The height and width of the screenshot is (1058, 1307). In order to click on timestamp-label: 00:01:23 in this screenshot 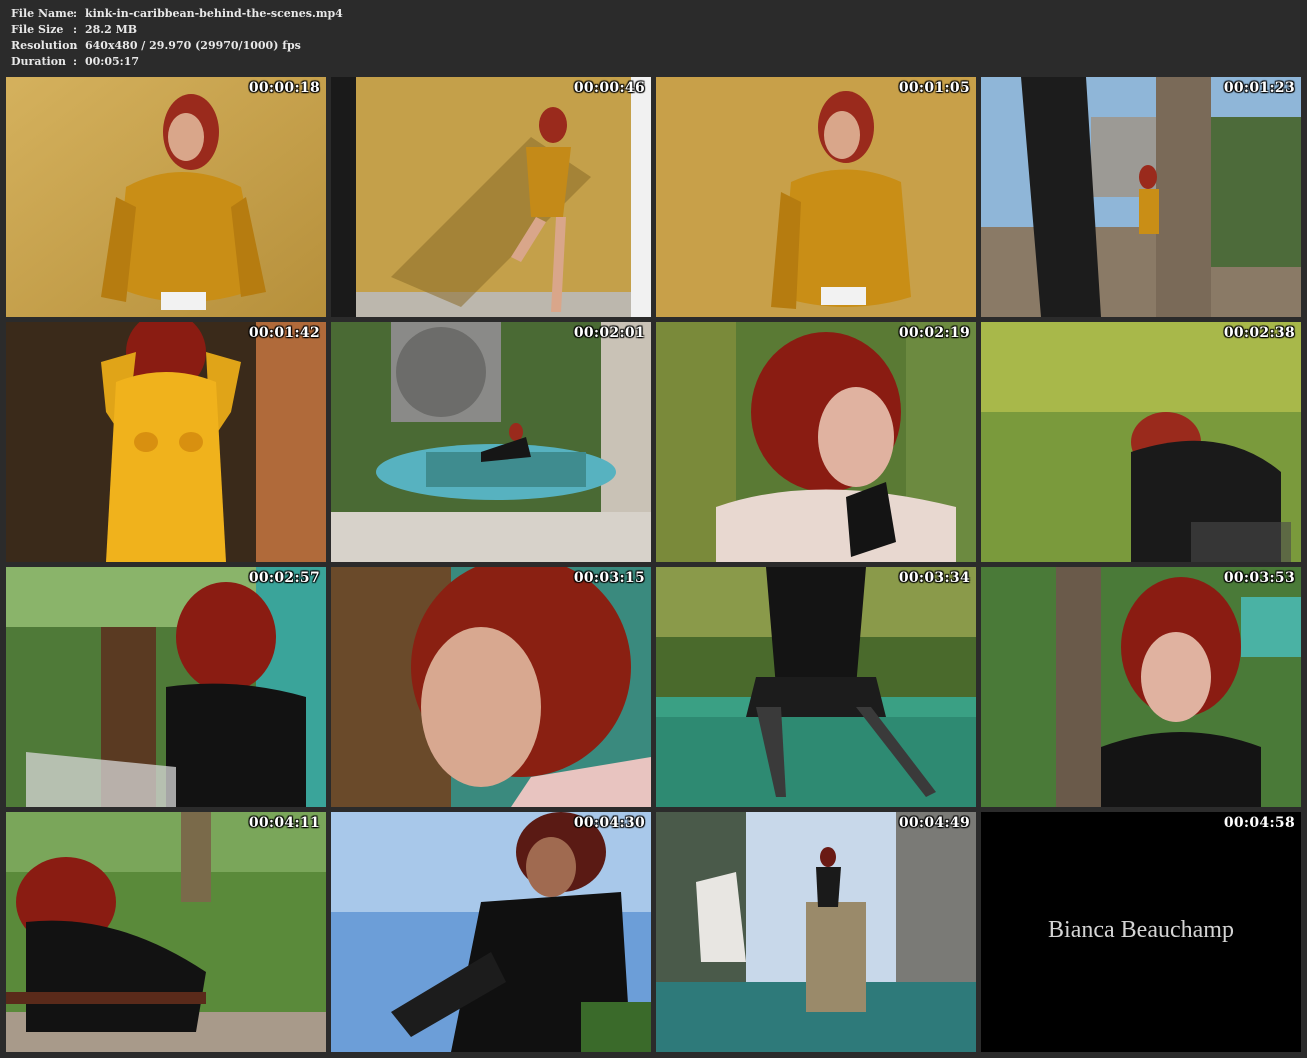, I will do `click(1259, 88)`.